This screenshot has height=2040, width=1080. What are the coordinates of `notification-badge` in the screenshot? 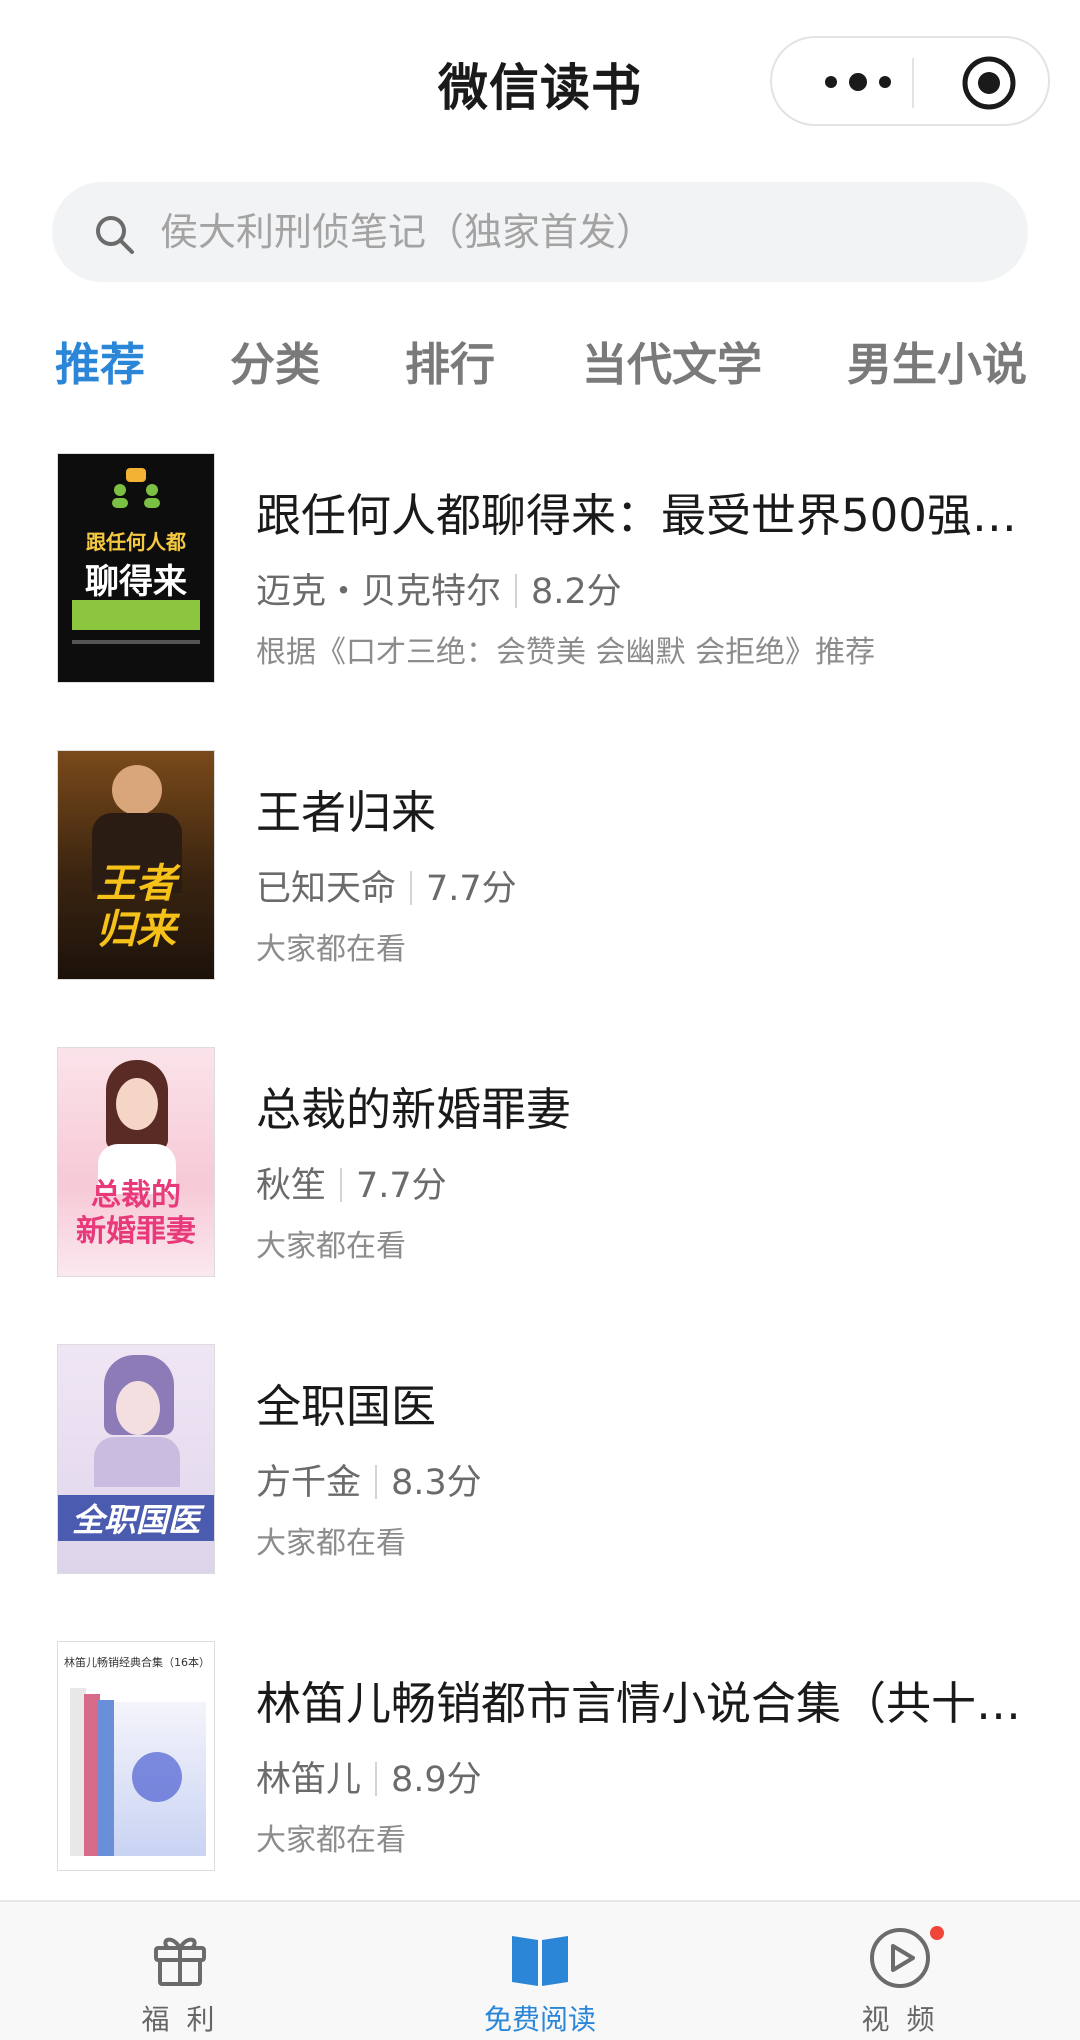 It's located at (937, 1933).